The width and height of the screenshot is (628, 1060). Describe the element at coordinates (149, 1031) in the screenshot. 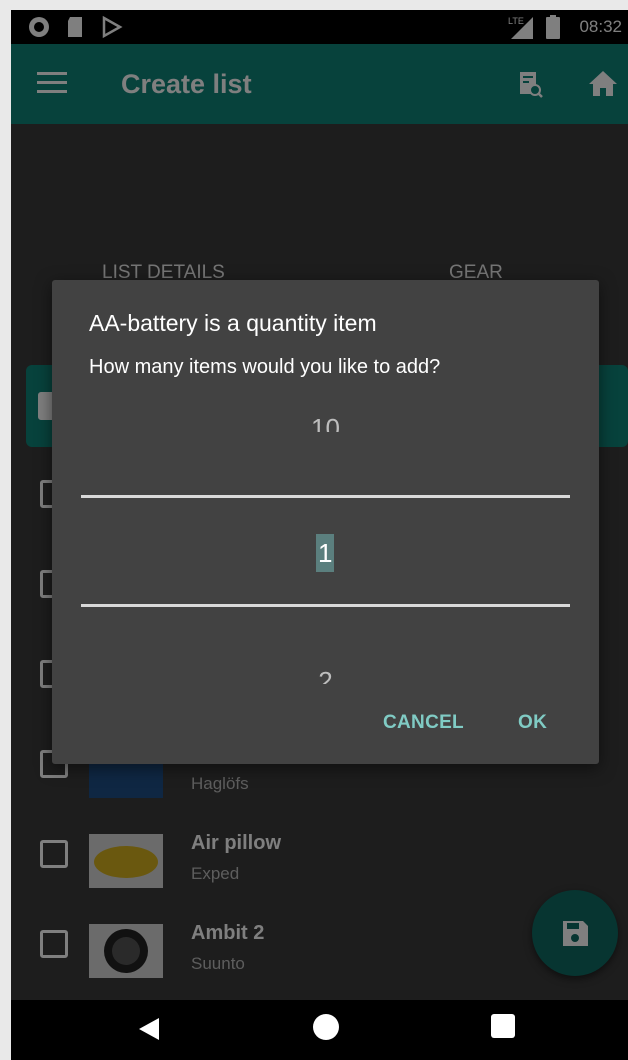

I see `back-icon` at that location.